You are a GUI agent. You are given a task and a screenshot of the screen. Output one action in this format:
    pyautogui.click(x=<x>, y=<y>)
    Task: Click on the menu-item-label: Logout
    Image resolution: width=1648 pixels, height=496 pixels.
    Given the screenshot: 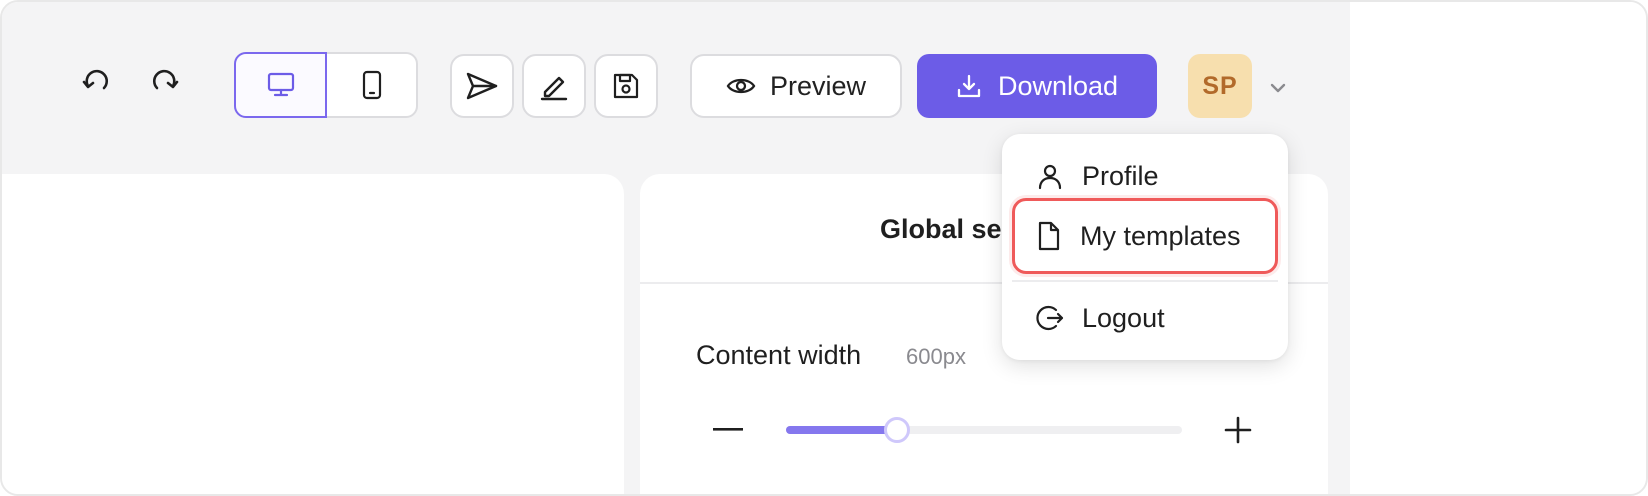 What is the action you would take?
    pyautogui.click(x=1123, y=317)
    